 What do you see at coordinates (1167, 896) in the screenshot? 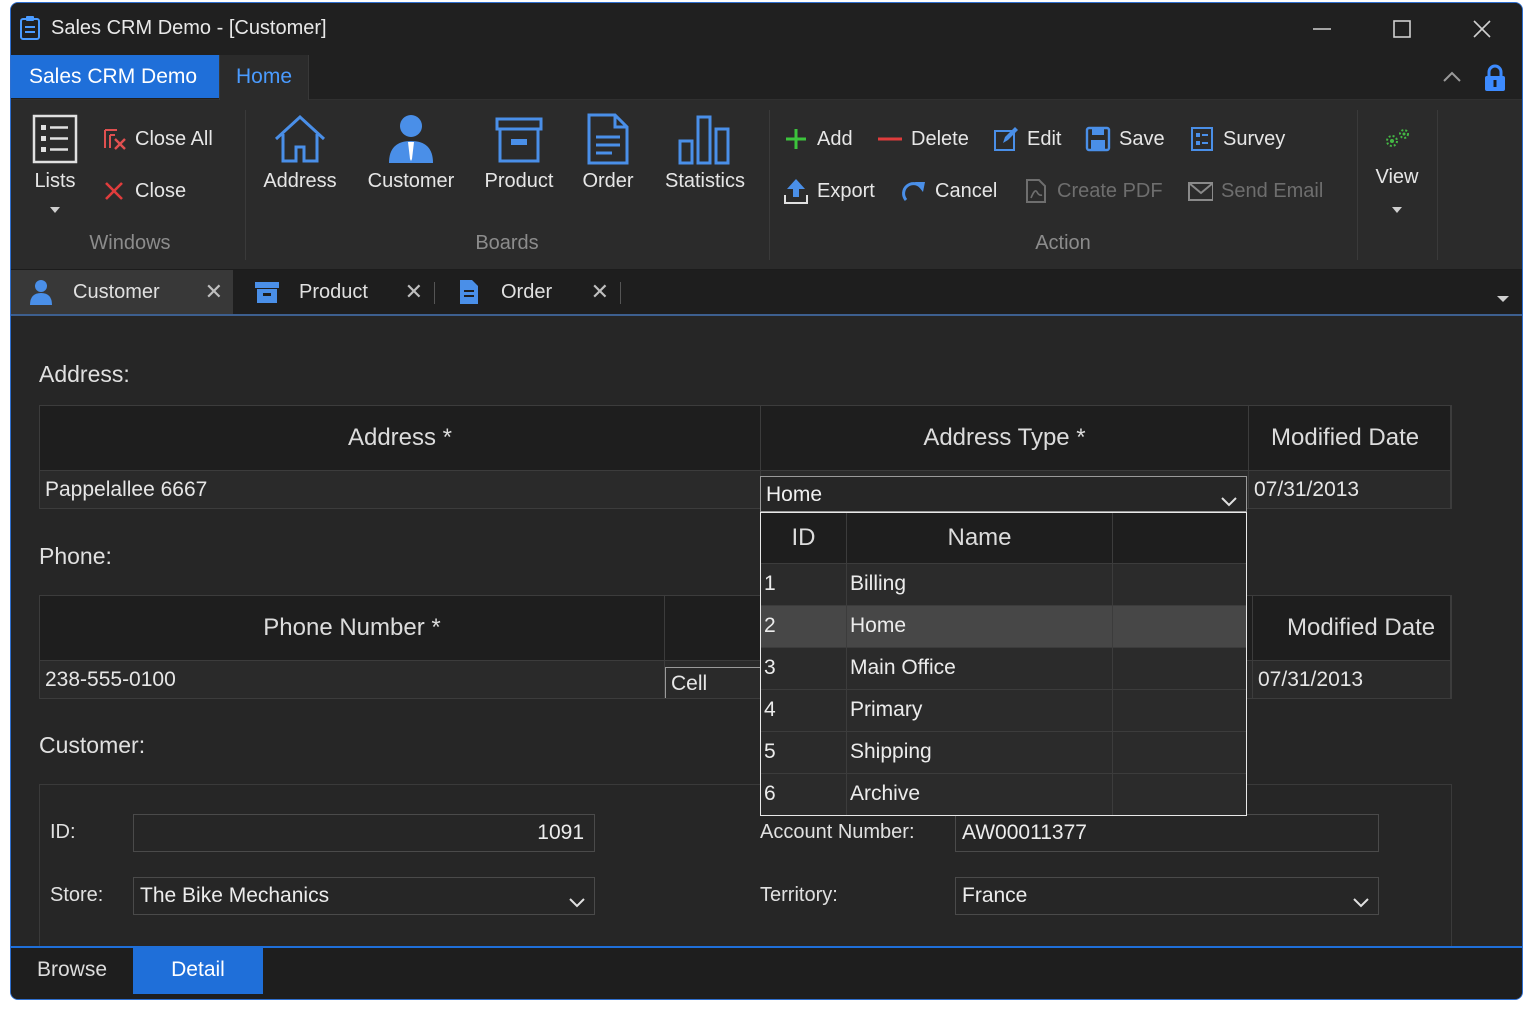
I see `territory-select: France` at bounding box center [1167, 896].